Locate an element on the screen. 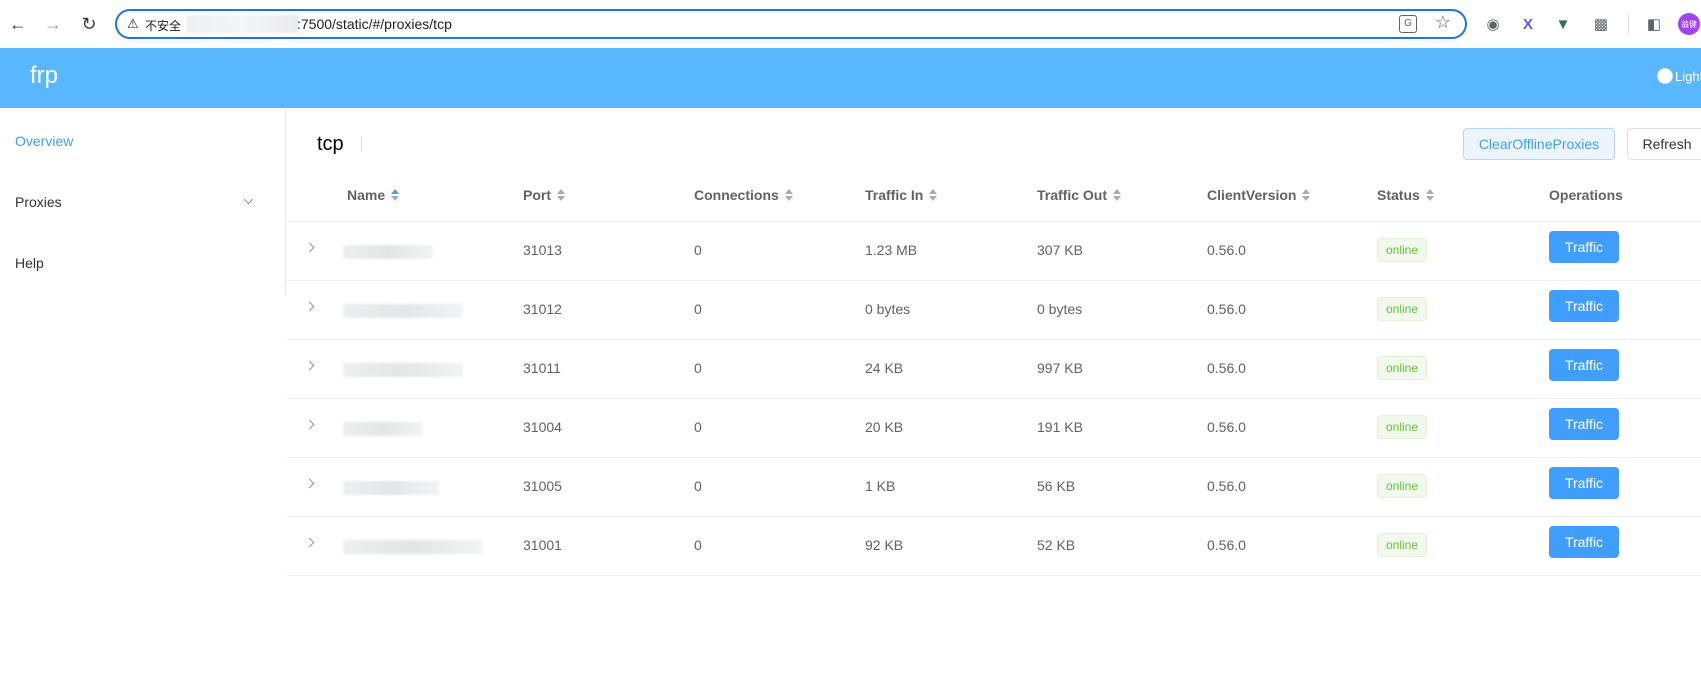  column-header-status: Status is located at coordinates (1405, 195).